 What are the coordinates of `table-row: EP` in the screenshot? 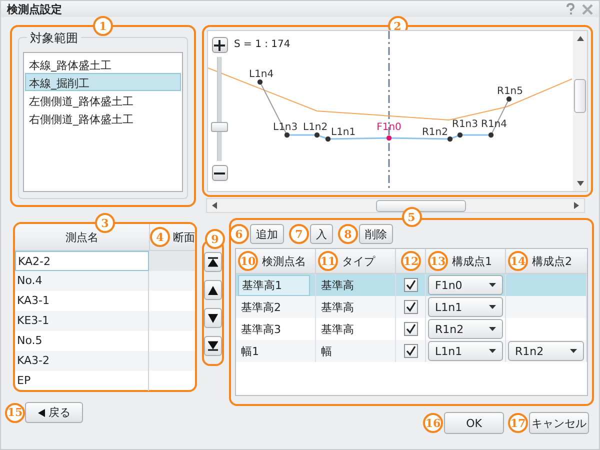 It's located at (105, 381).